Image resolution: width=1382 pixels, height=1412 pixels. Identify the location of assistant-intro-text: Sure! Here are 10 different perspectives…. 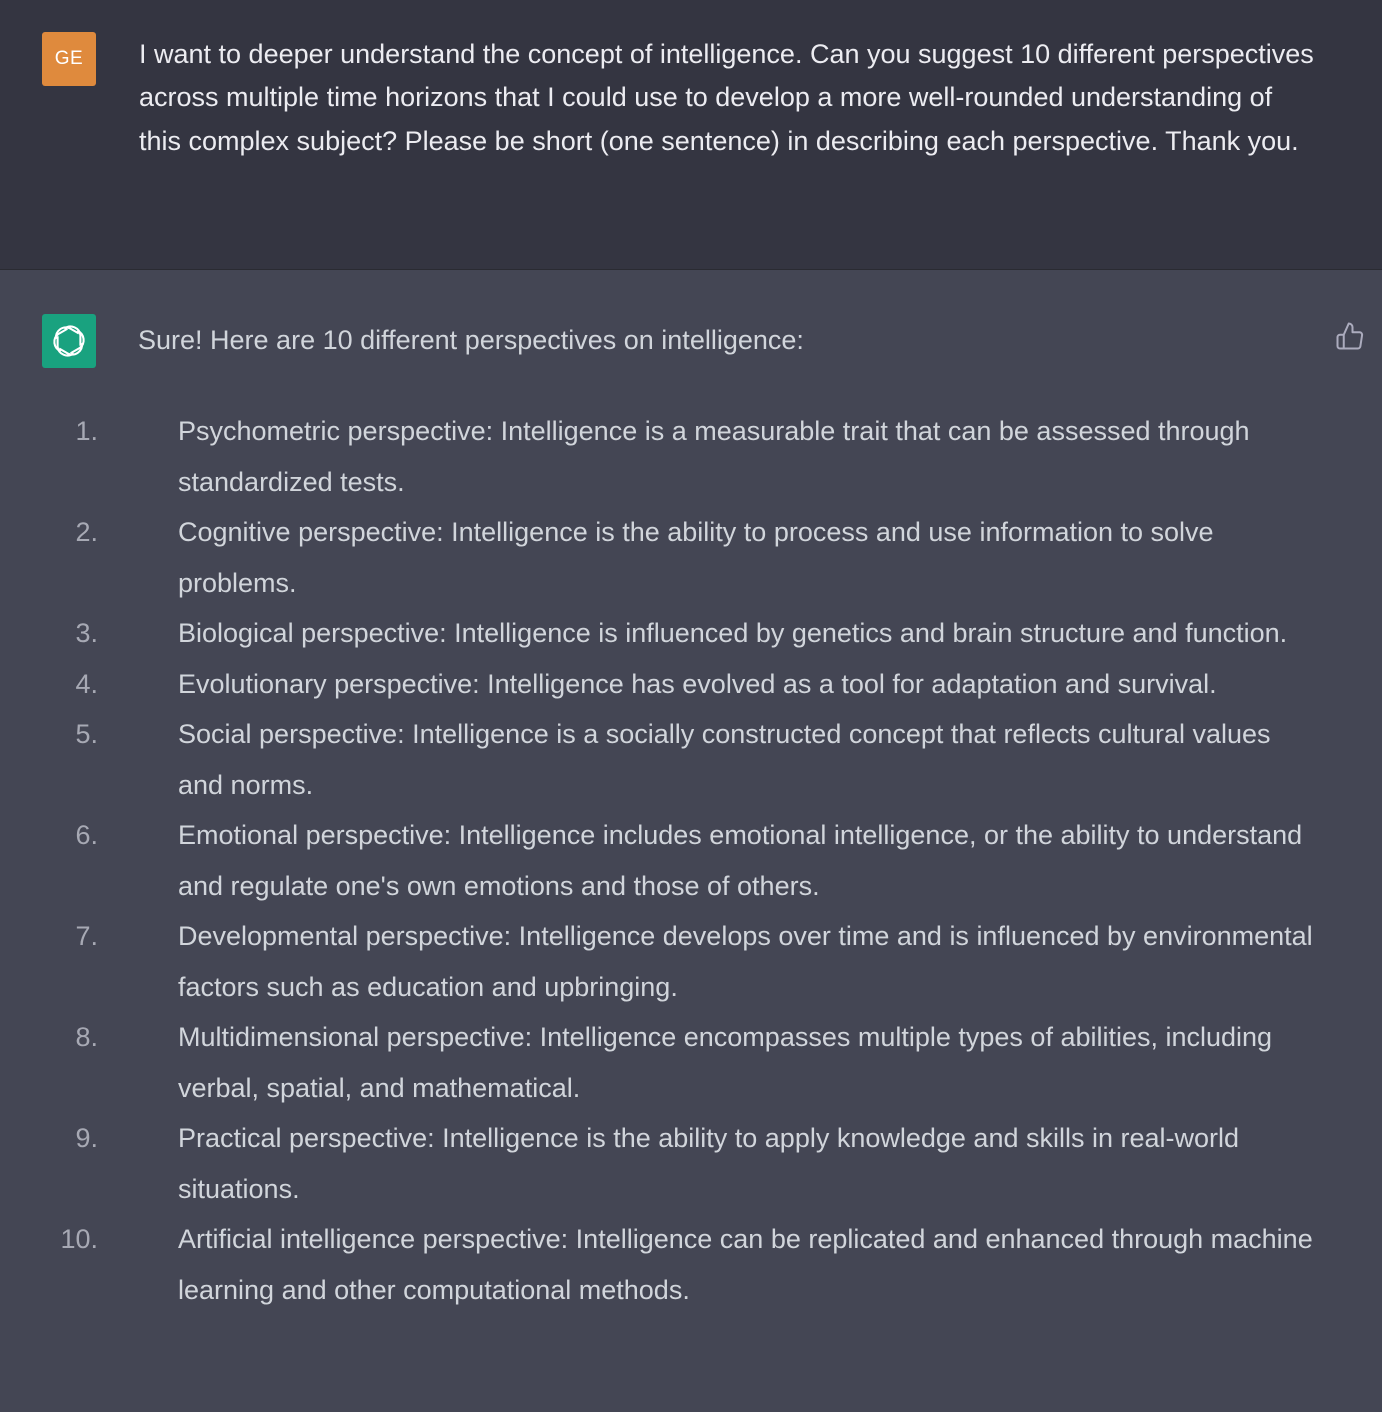
(471, 340).